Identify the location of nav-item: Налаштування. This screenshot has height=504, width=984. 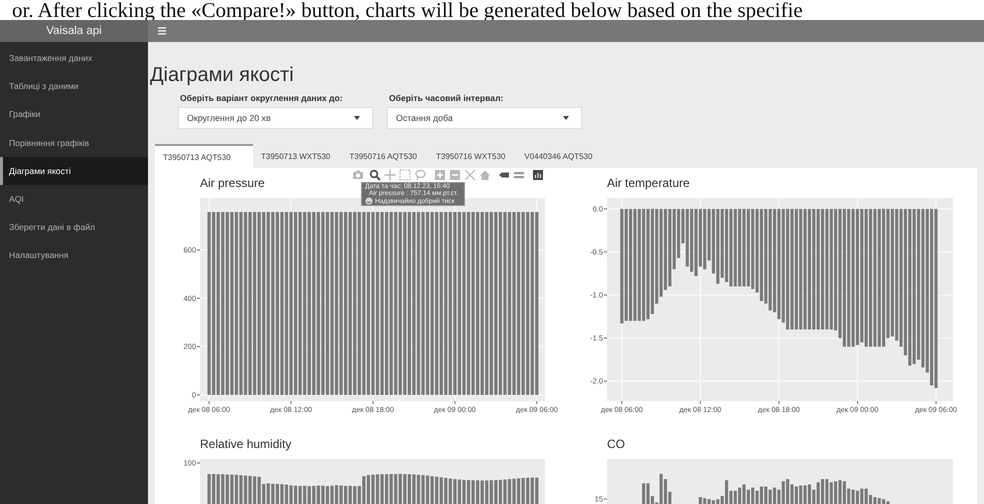
(74, 255).